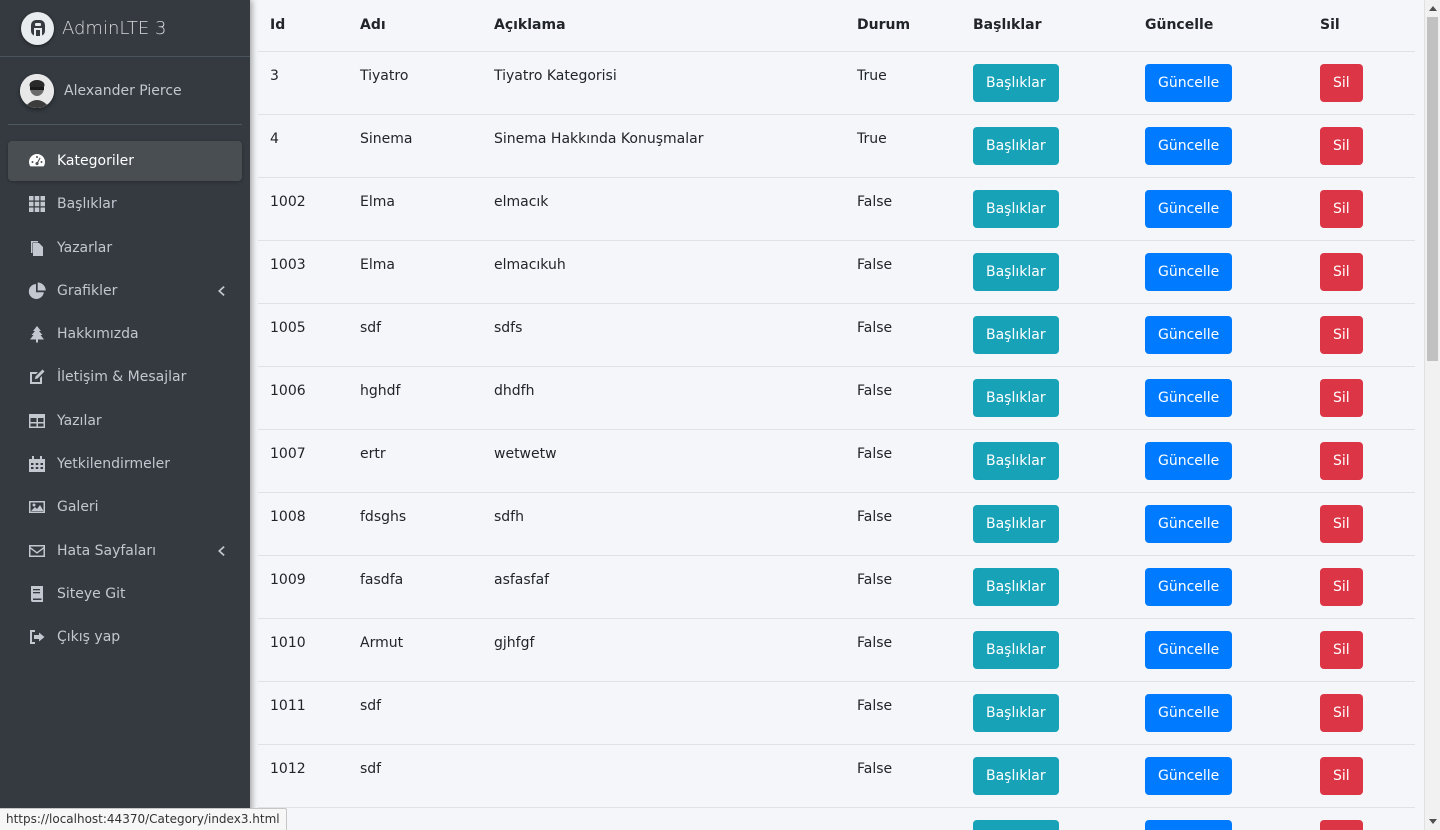 Image resolution: width=1440 pixels, height=830 pixels. What do you see at coordinates (125, 507) in the screenshot?
I see `sidebar-item-8: Galeri` at bounding box center [125, 507].